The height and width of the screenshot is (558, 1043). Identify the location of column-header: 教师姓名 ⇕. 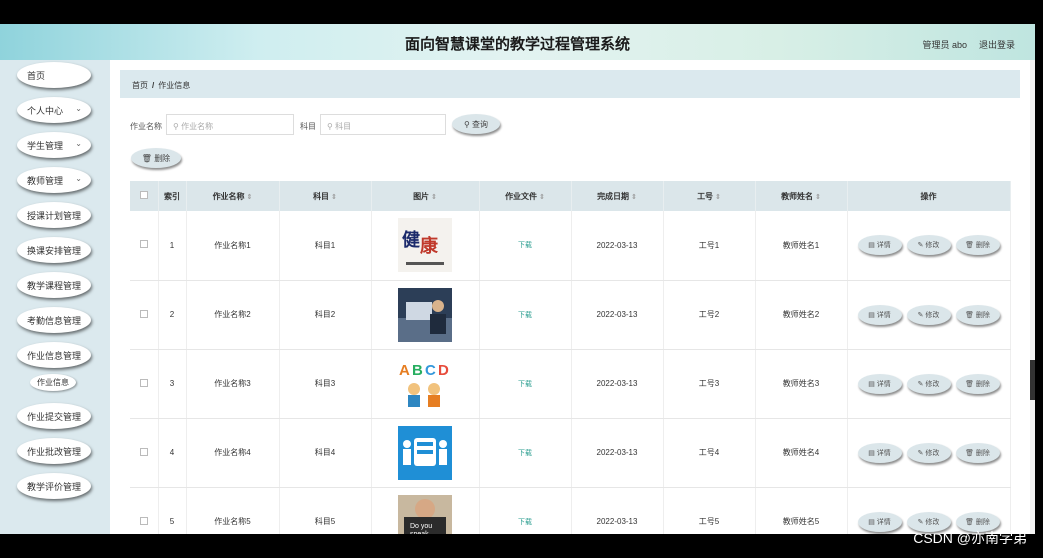
(801, 196).